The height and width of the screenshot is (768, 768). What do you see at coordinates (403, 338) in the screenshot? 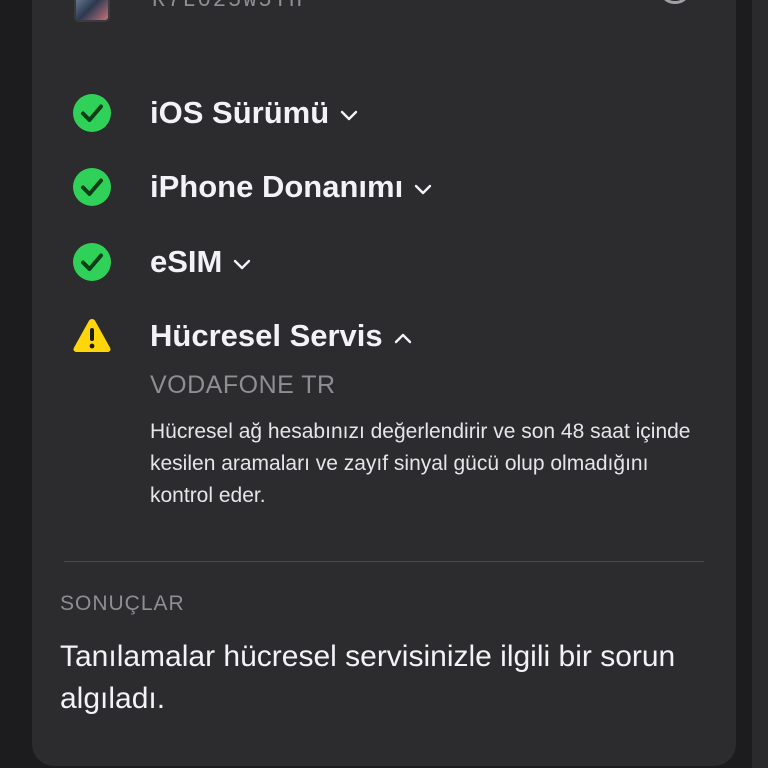
I see `chevron-up-icon` at bounding box center [403, 338].